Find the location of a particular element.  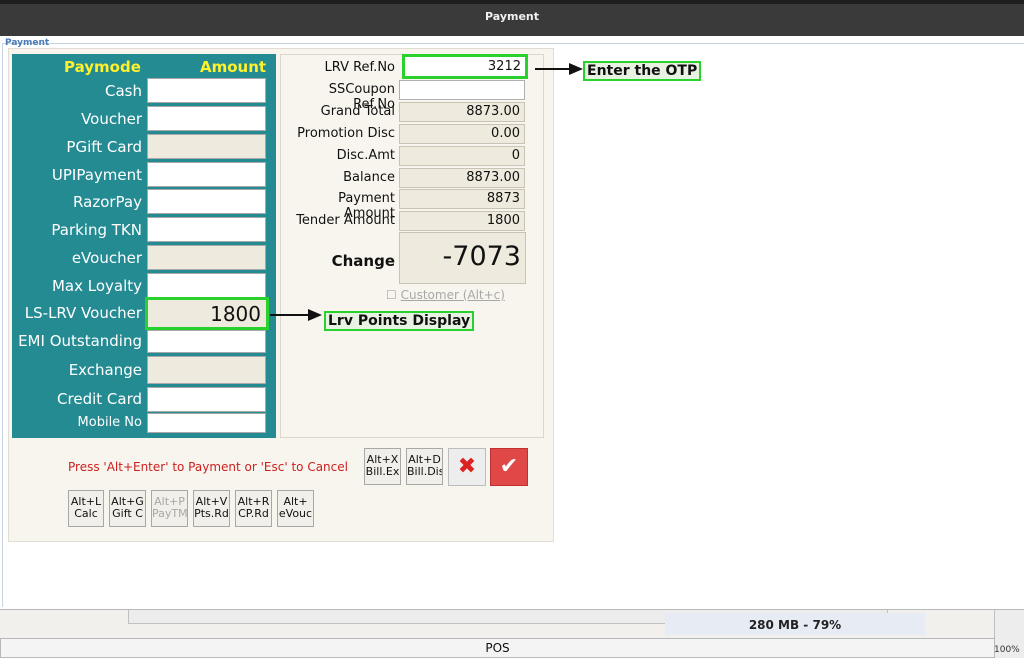

calc-button: Alt+L Calc is located at coordinates (86, 508).